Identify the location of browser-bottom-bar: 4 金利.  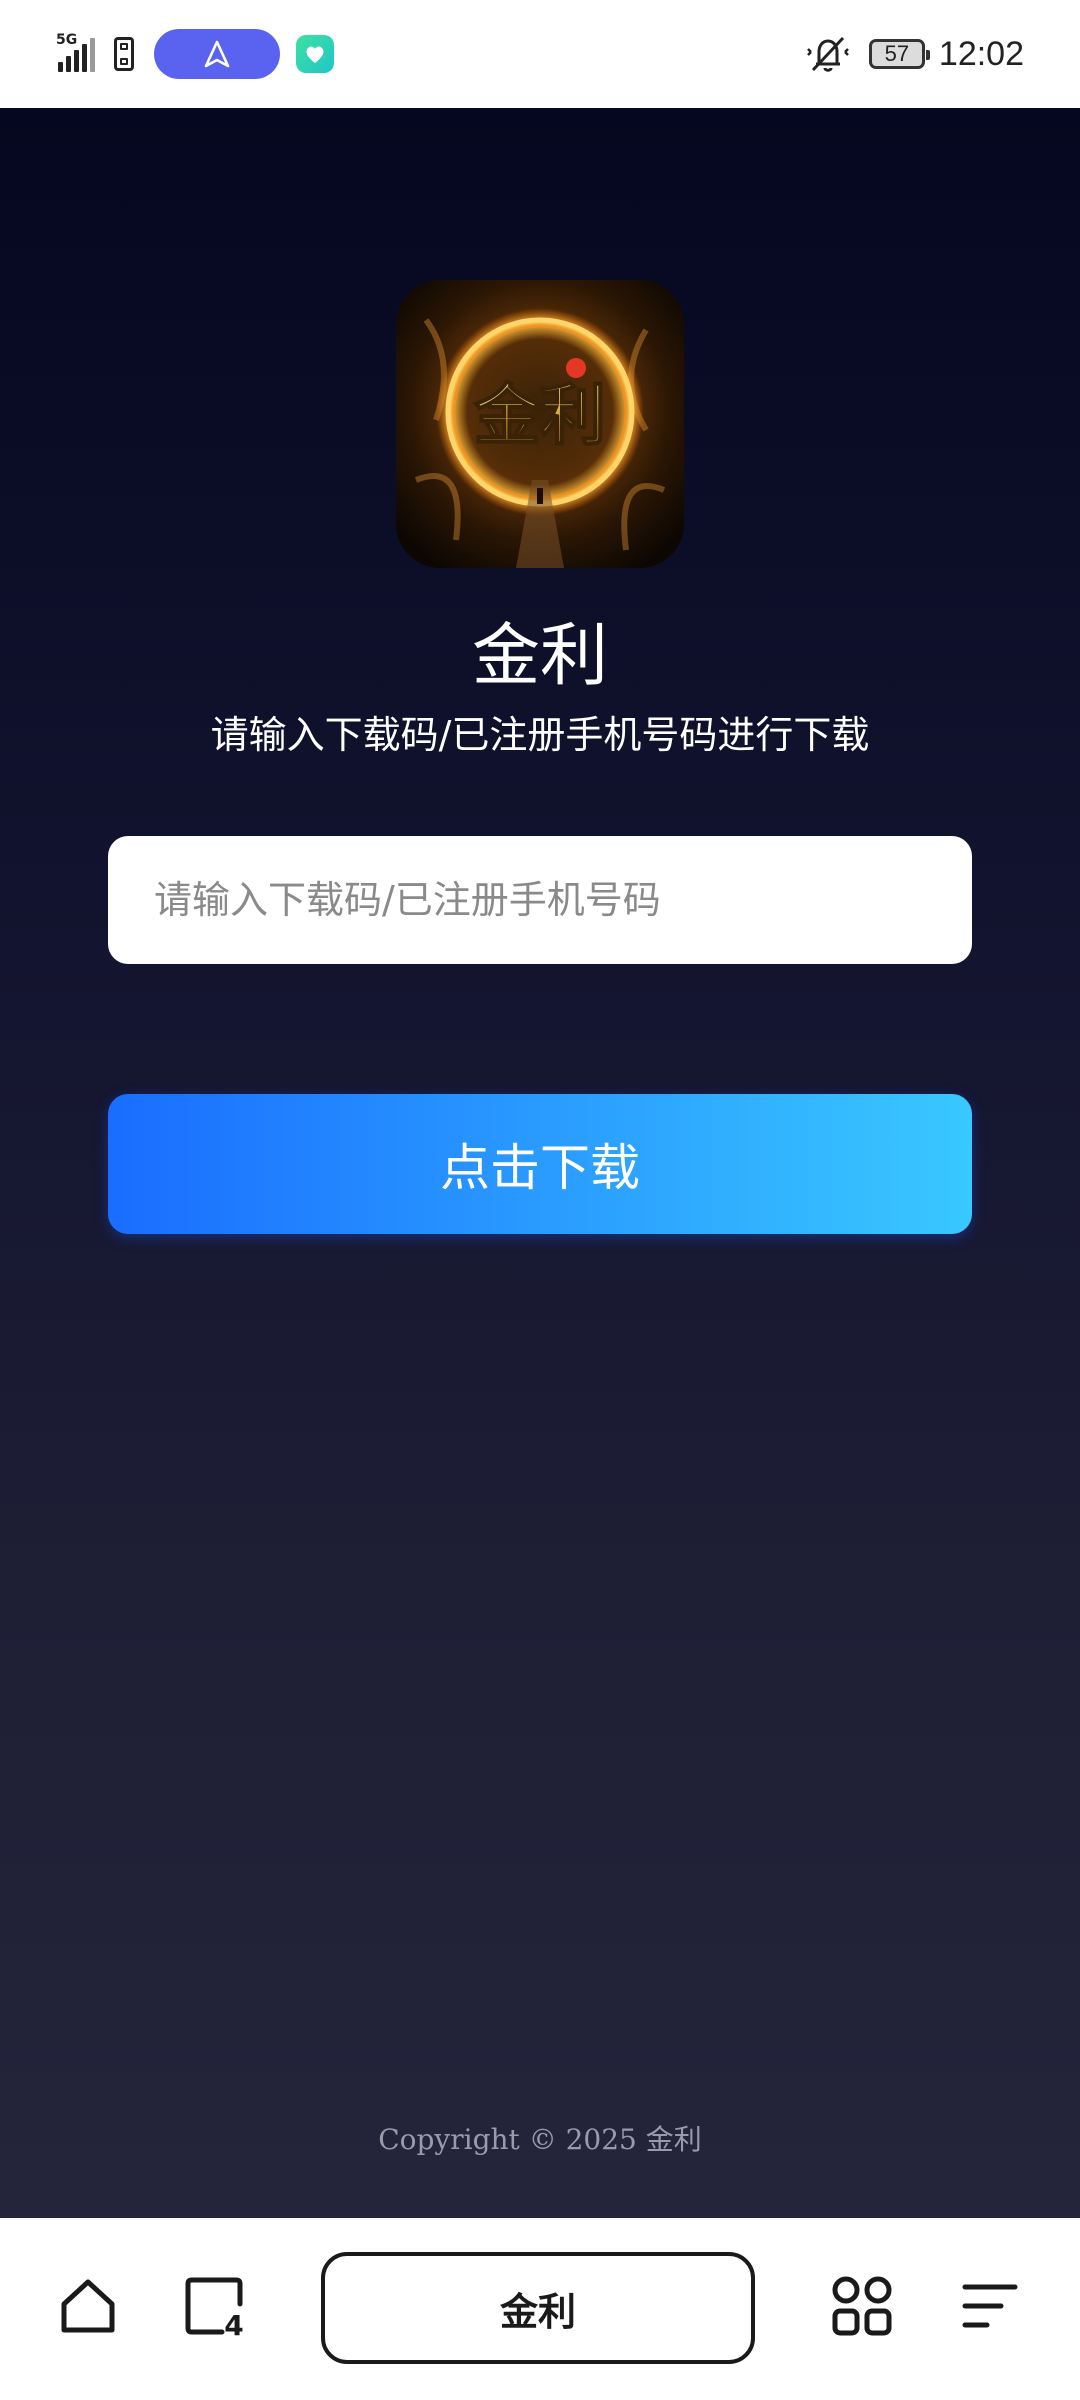
(540, 2309).